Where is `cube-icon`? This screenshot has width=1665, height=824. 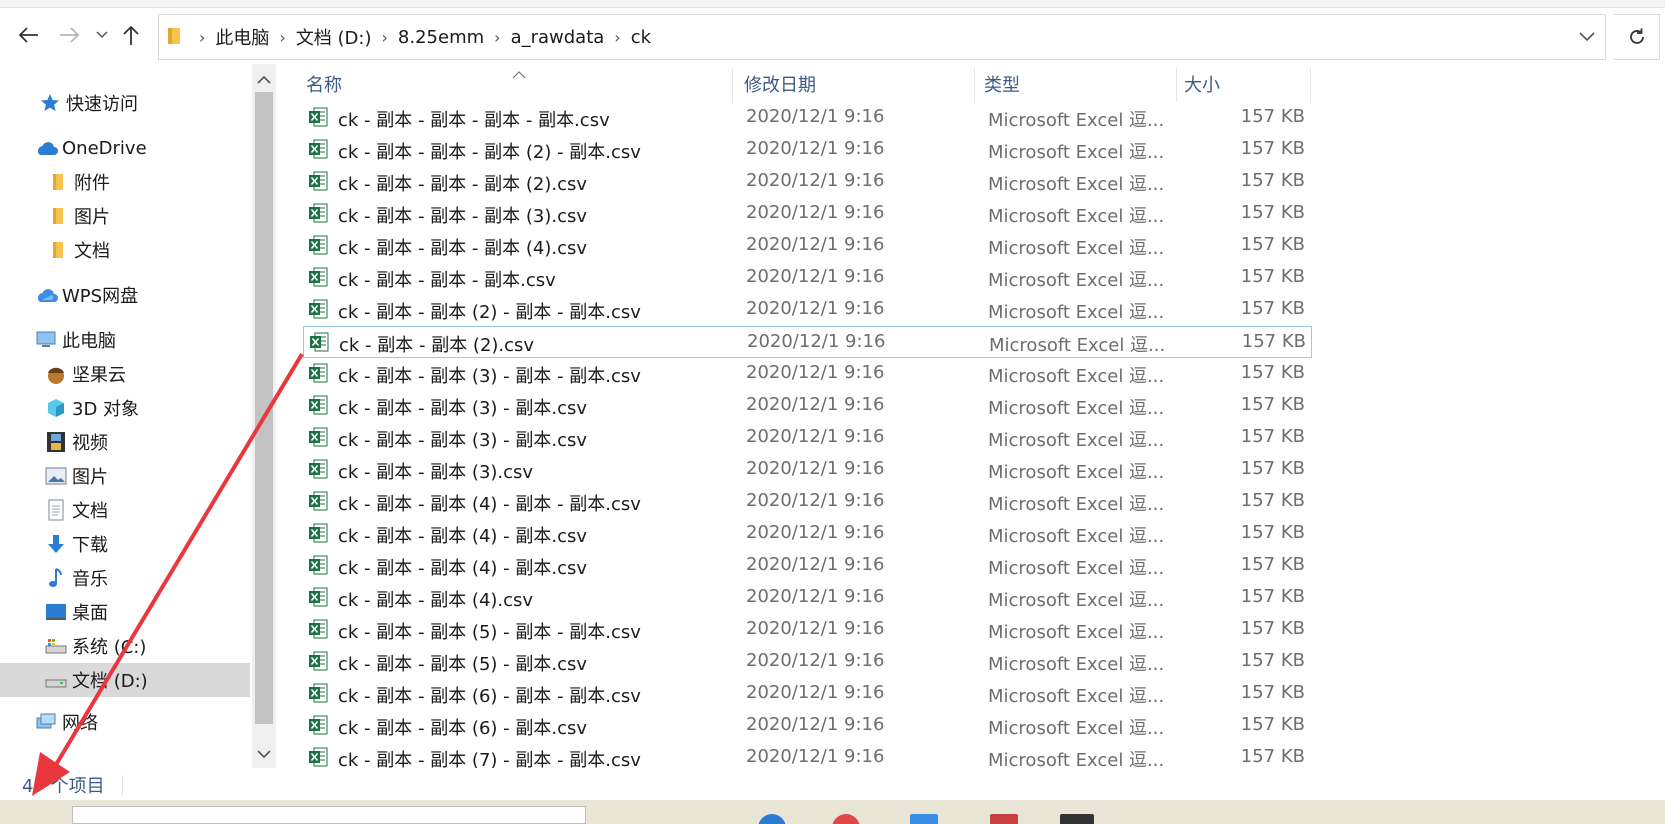
cube-icon is located at coordinates (56, 408).